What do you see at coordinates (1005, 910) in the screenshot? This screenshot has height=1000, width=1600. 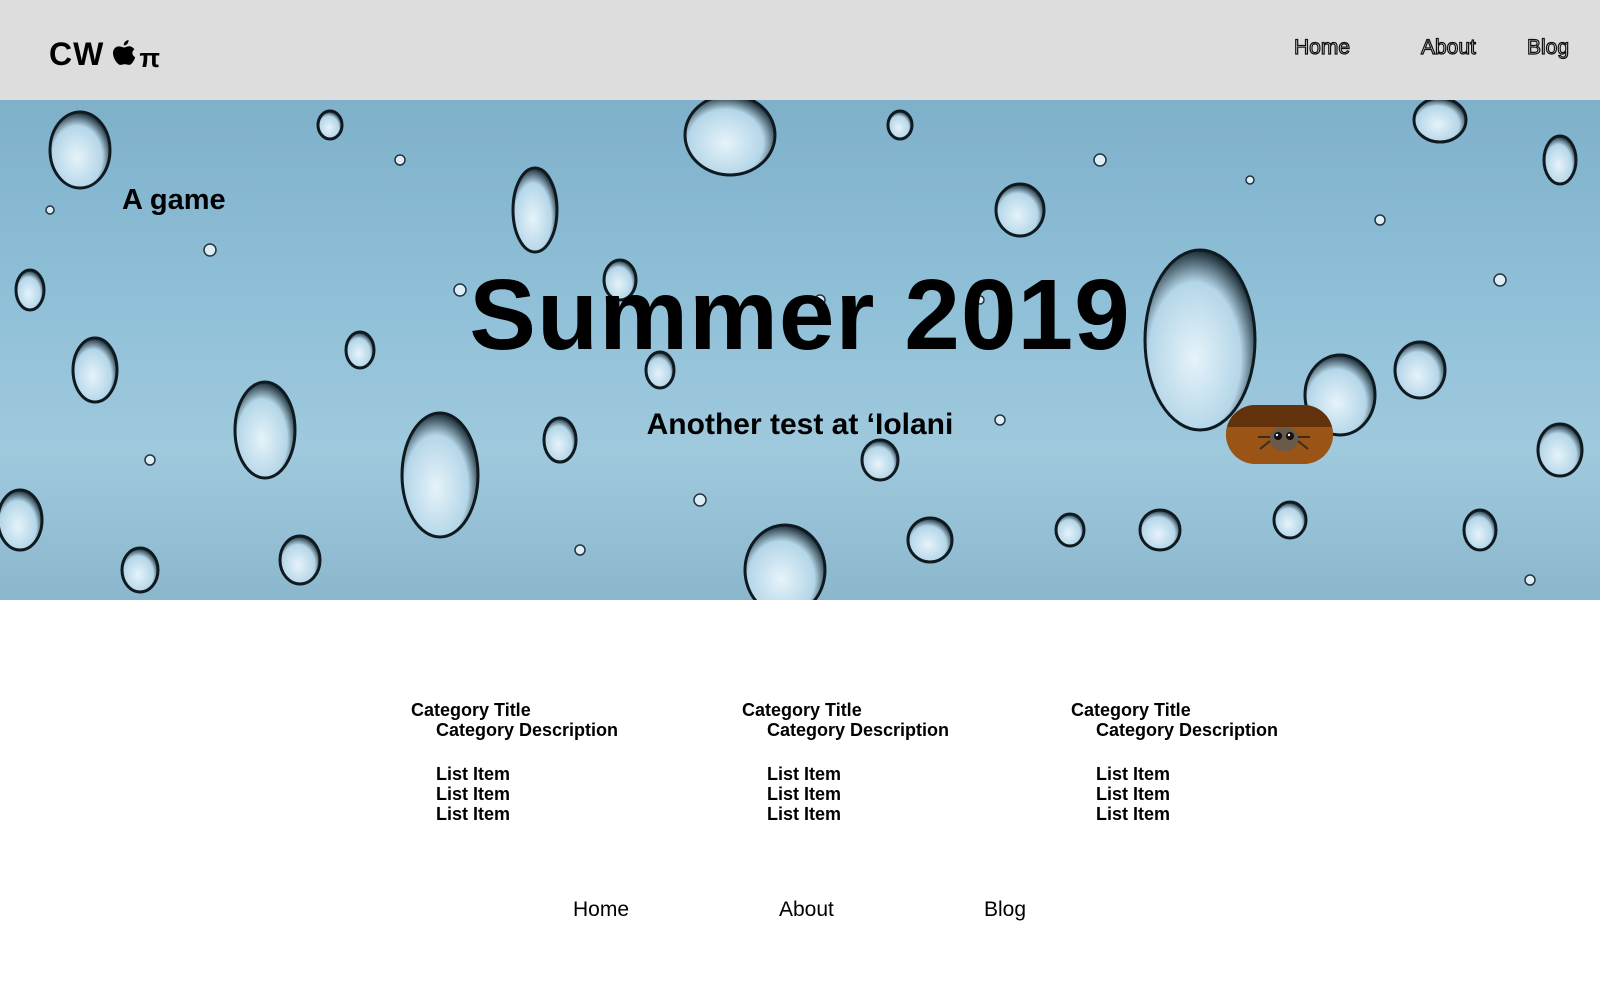 I see `footer-blog-link: Blog` at bounding box center [1005, 910].